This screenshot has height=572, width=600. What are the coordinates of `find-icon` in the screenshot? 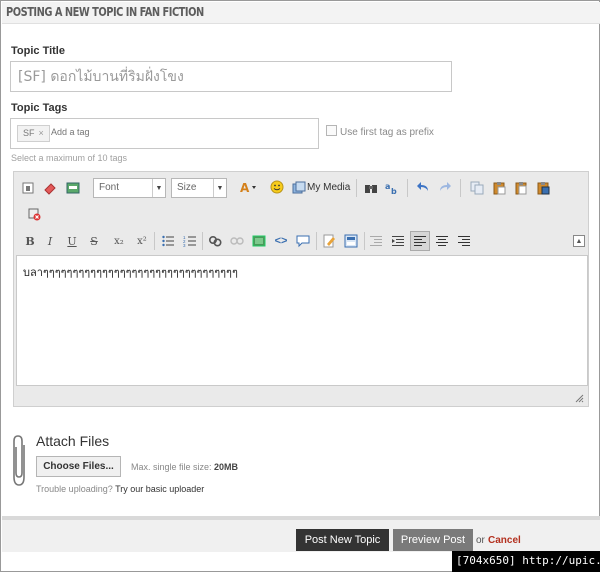 It's located at (371, 188).